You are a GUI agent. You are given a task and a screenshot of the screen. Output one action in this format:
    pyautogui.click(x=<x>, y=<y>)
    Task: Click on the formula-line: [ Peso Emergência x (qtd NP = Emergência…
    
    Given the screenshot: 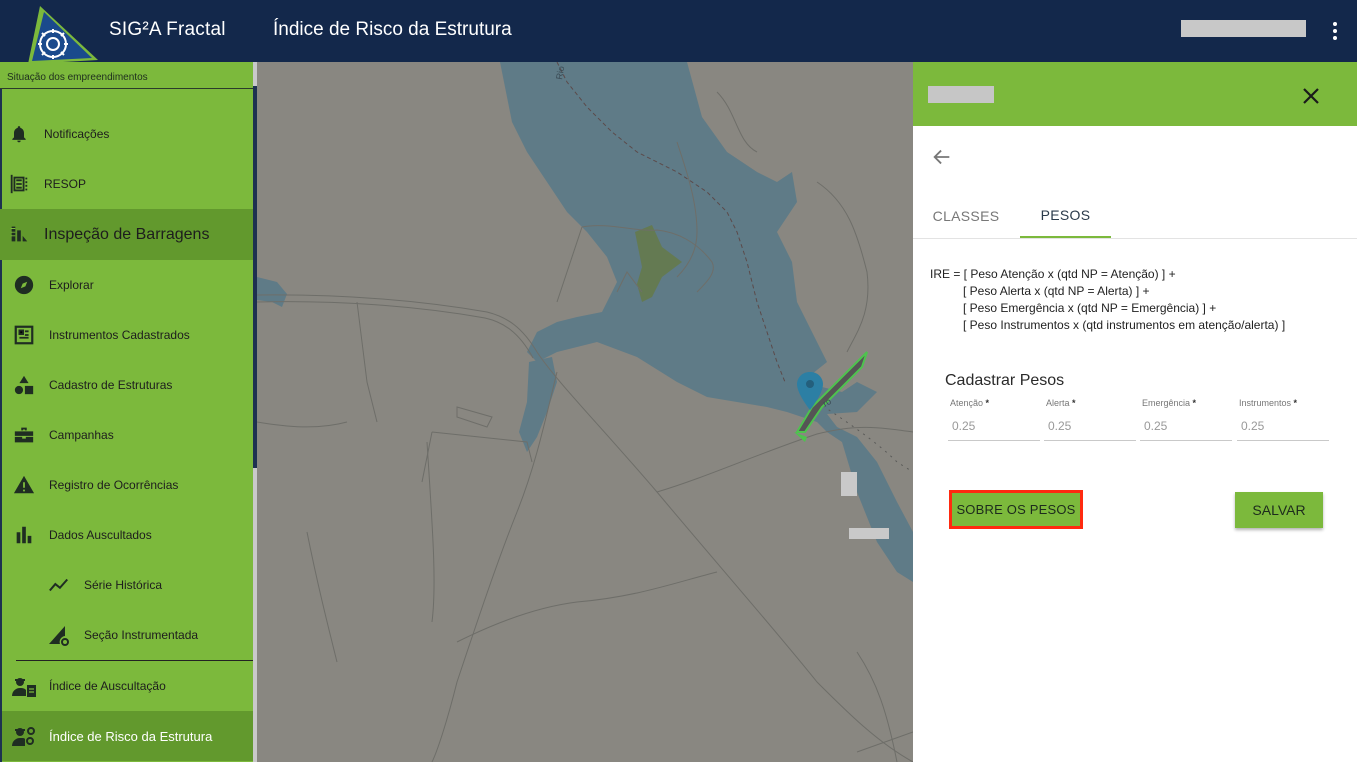 What is the action you would take?
    pyautogui.click(x=1090, y=308)
    